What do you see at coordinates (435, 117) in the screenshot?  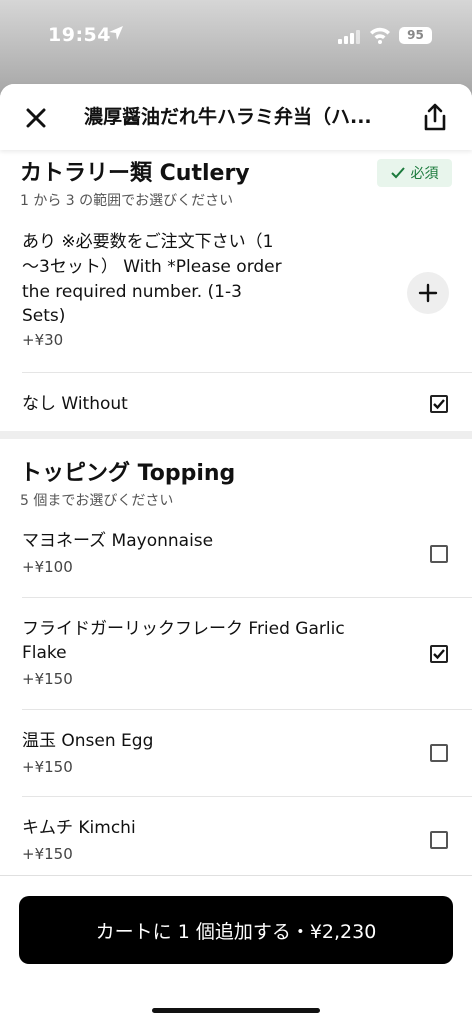 I see `share-icon` at bounding box center [435, 117].